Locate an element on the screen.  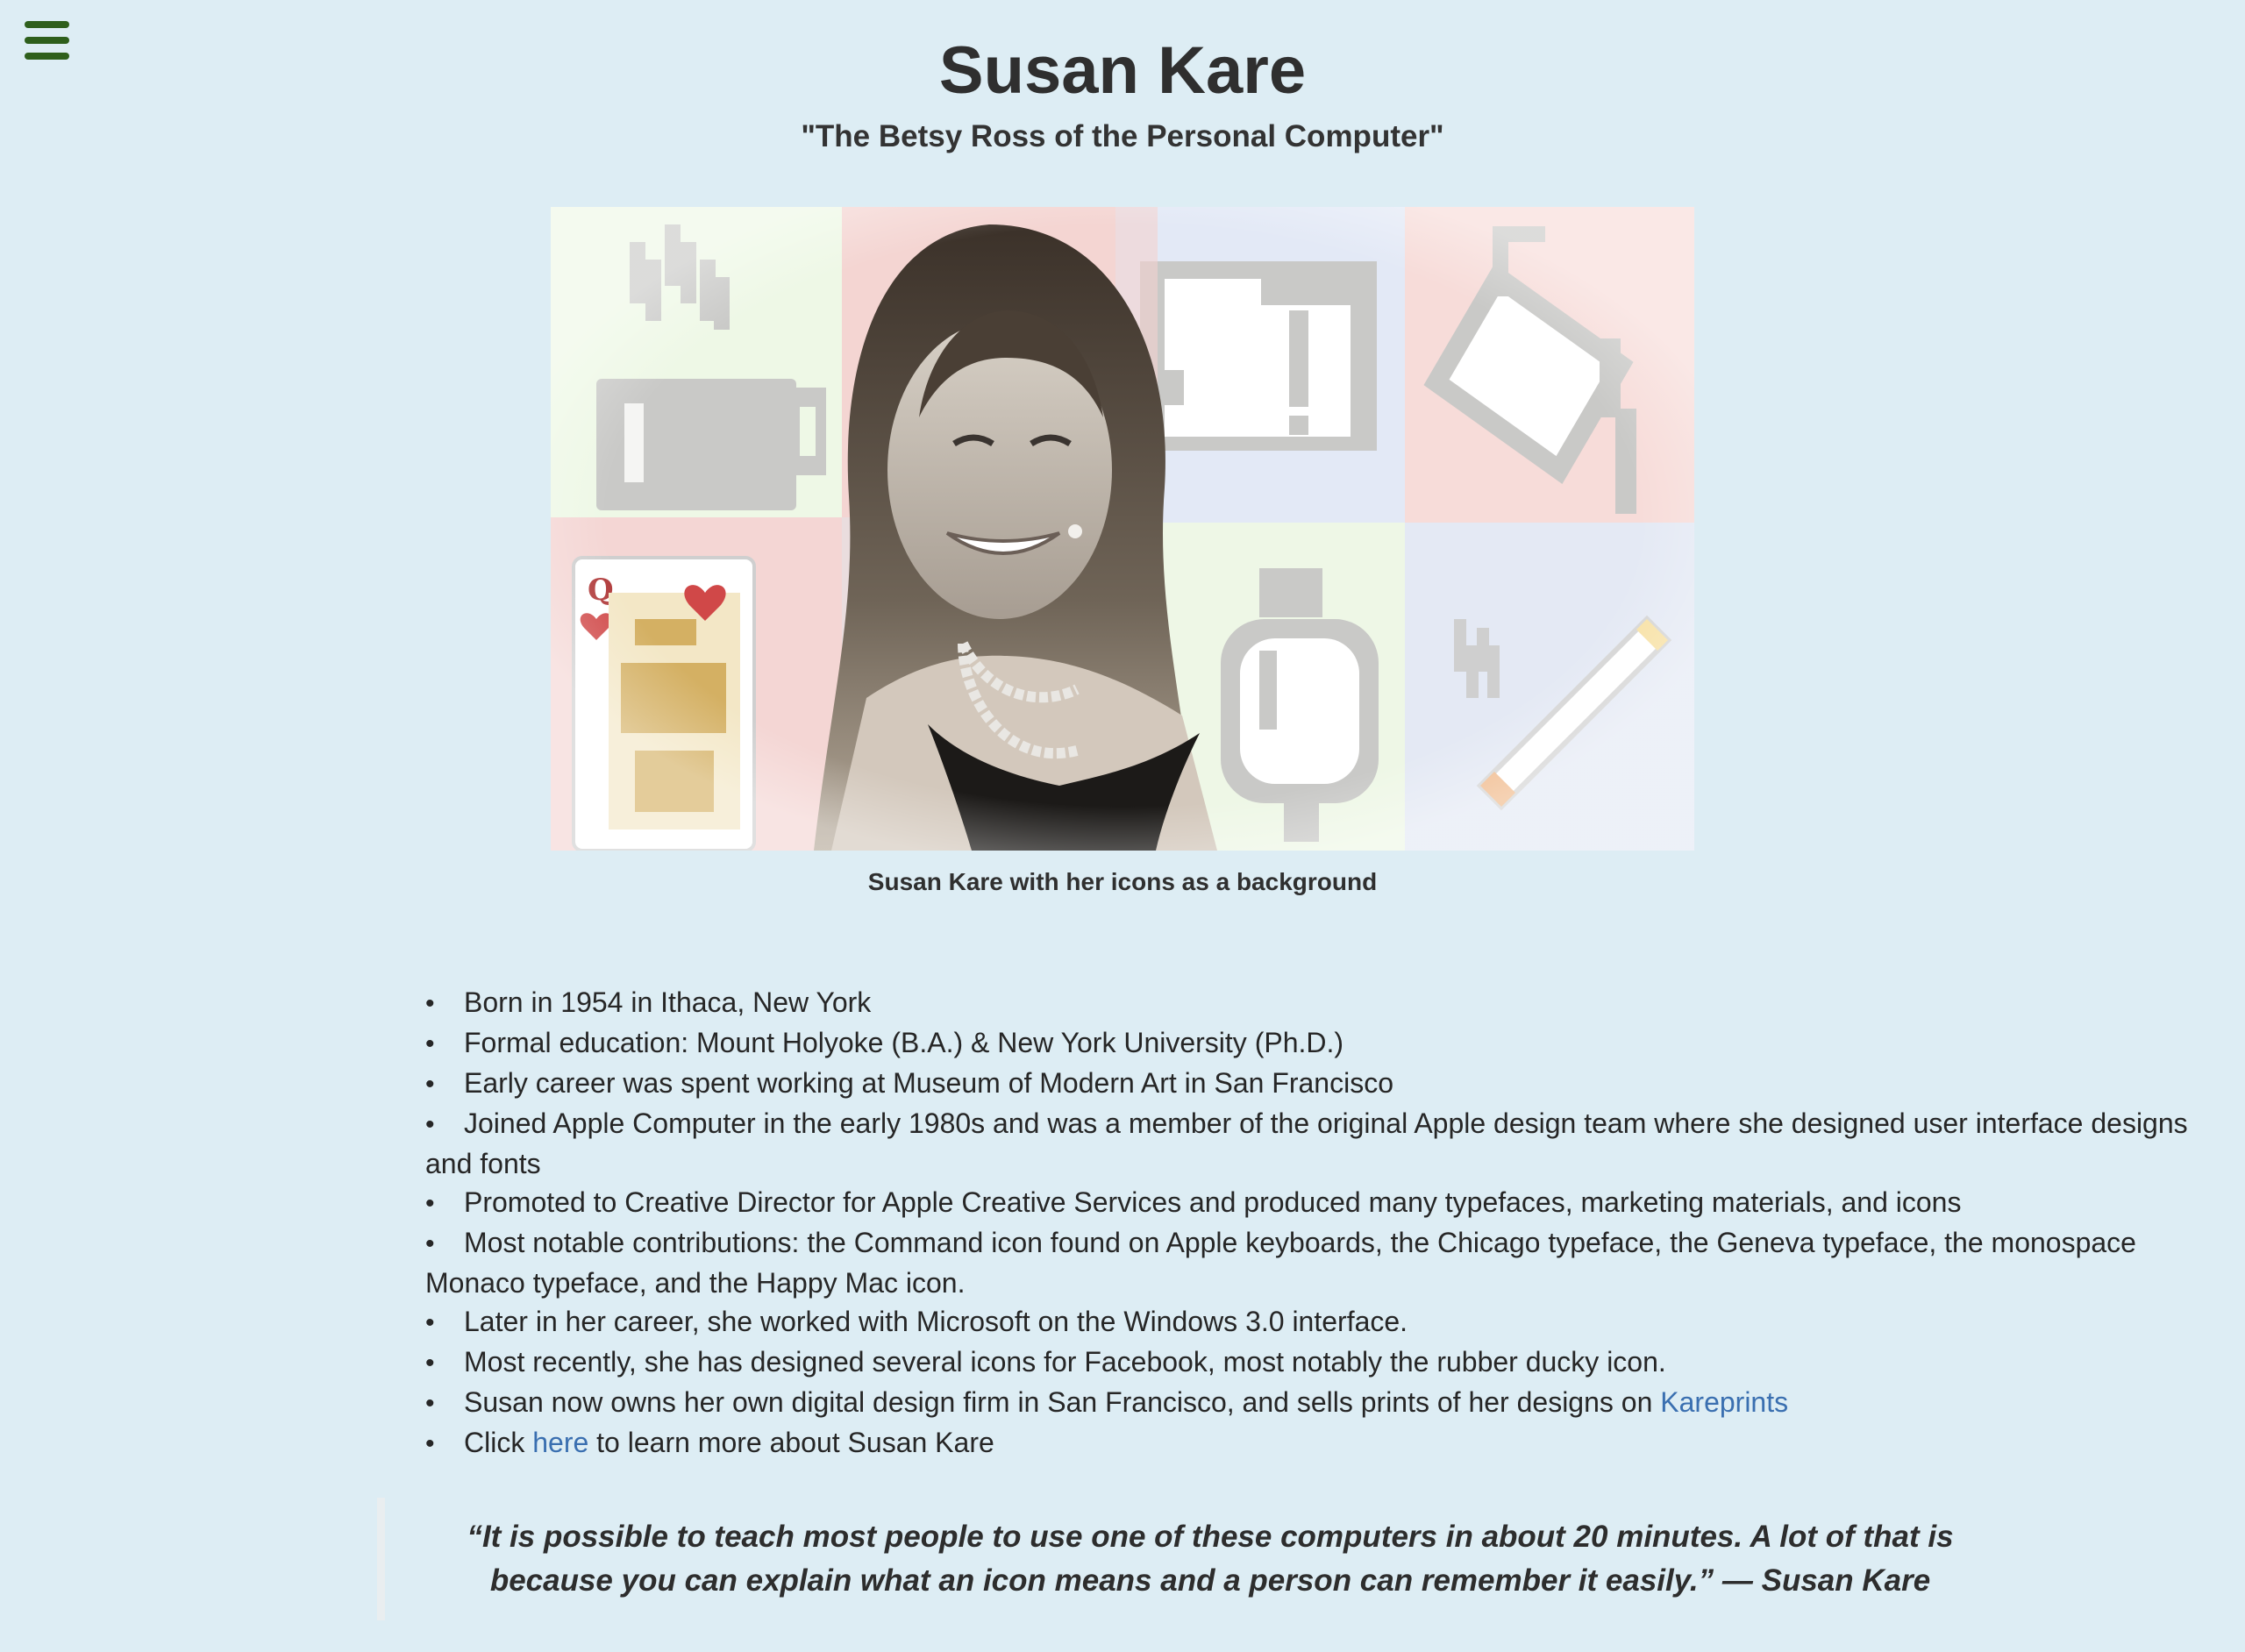
list-item-text: to learn more about Susan Kare is located at coordinates (791, 1442).